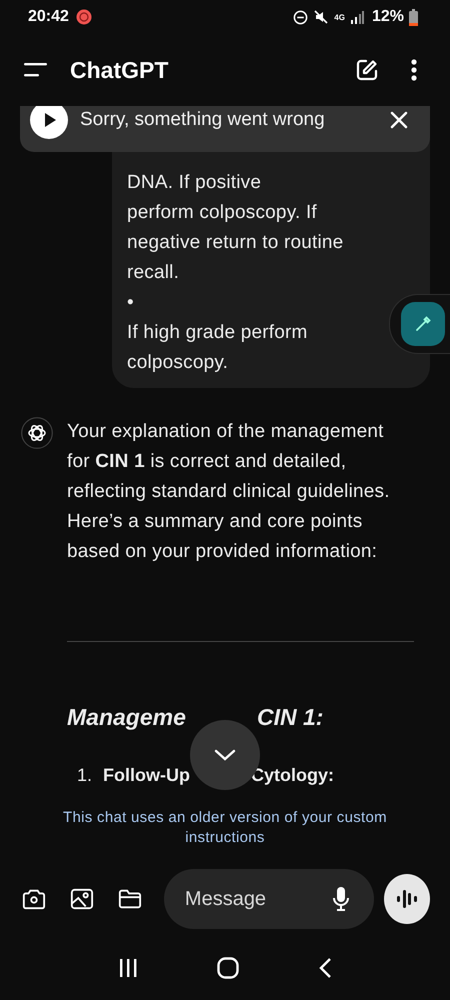 The image size is (450, 1000). What do you see at coordinates (367, 70) in the screenshot?
I see `new-chat-icon` at bounding box center [367, 70].